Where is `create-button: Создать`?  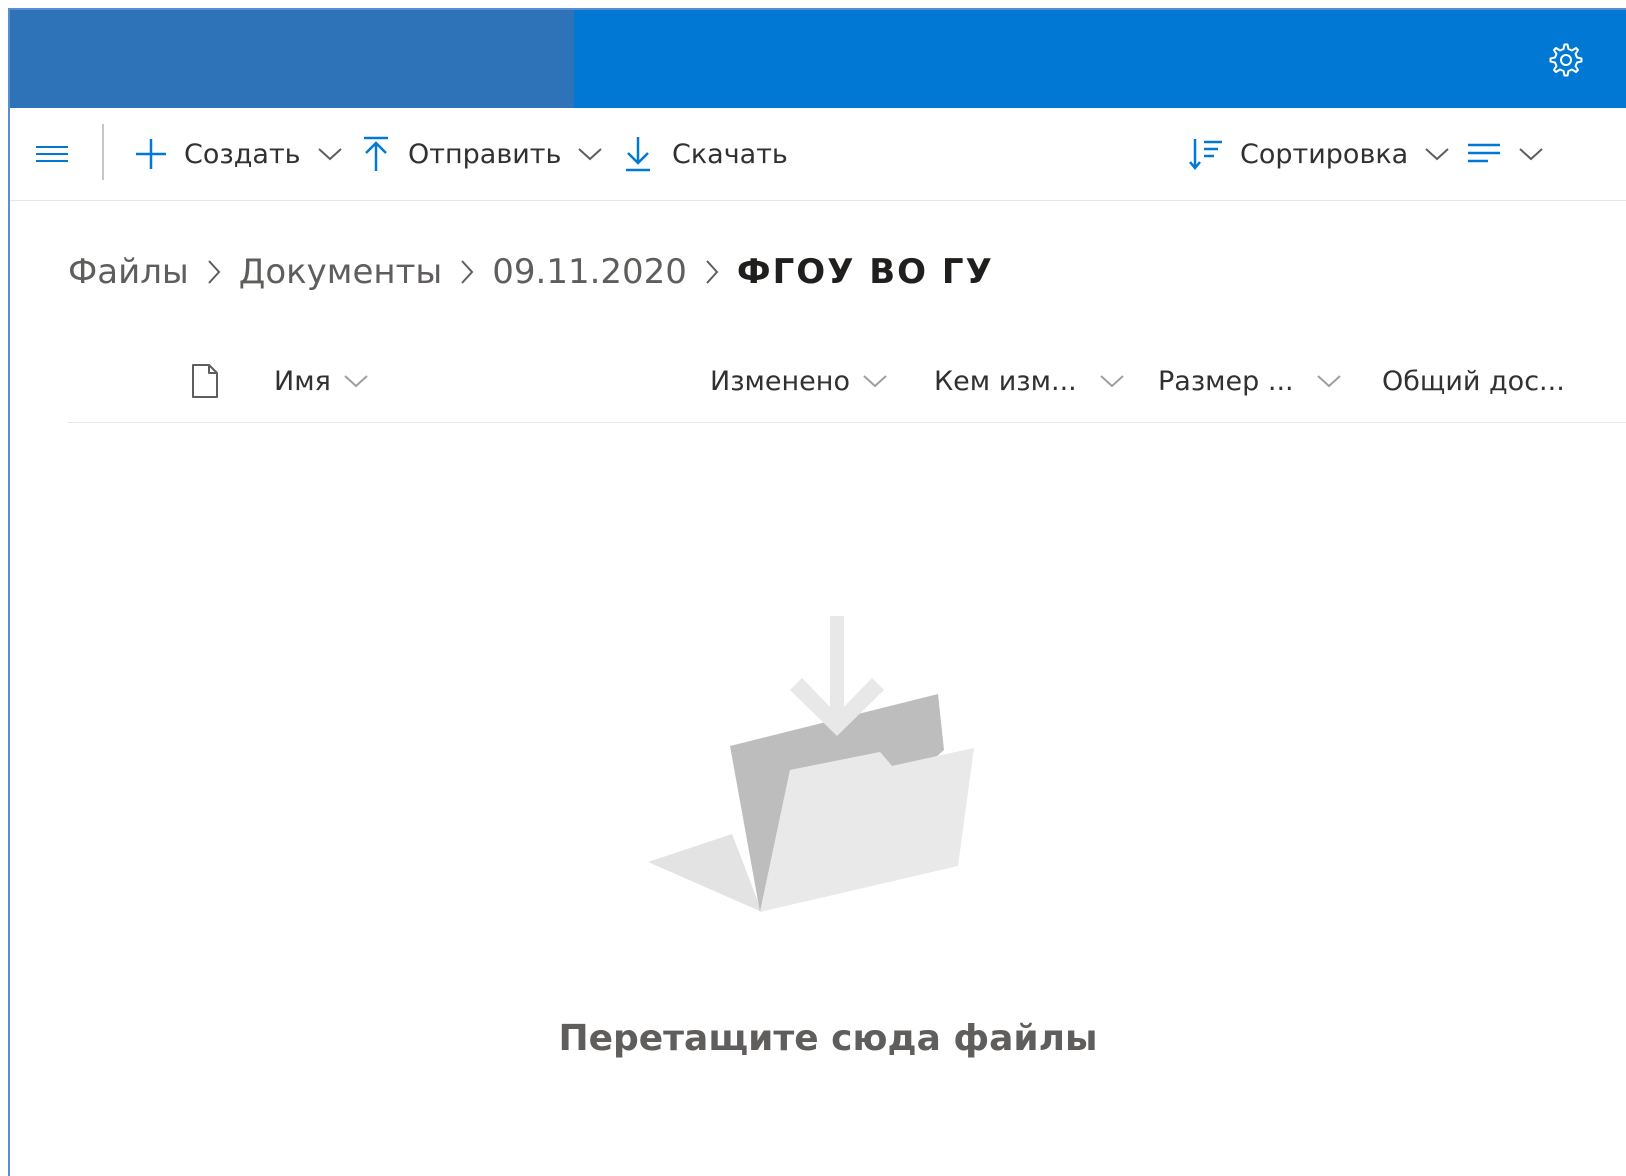 create-button: Создать is located at coordinates (238, 154).